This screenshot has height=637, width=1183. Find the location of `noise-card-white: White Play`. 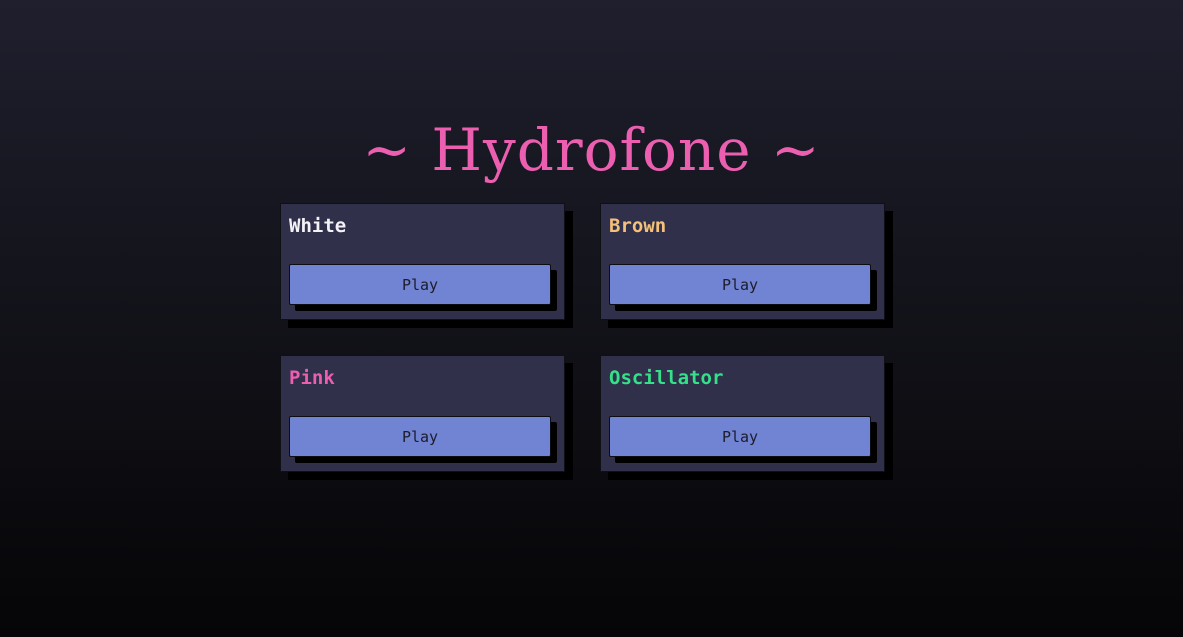

noise-card-white: White Play is located at coordinates (422, 261).